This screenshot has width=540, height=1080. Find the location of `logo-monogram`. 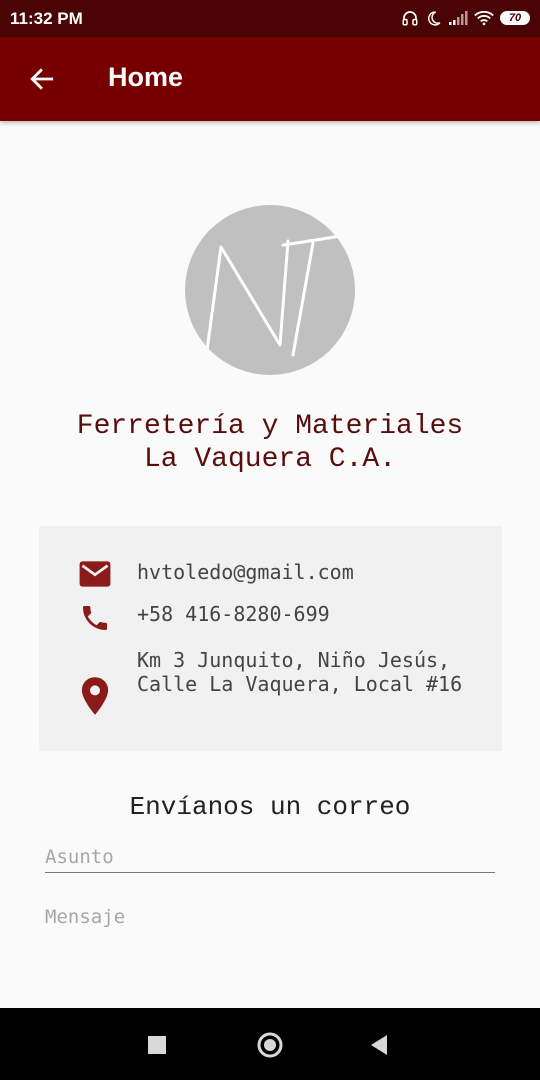

logo-monogram is located at coordinates (277, 295).